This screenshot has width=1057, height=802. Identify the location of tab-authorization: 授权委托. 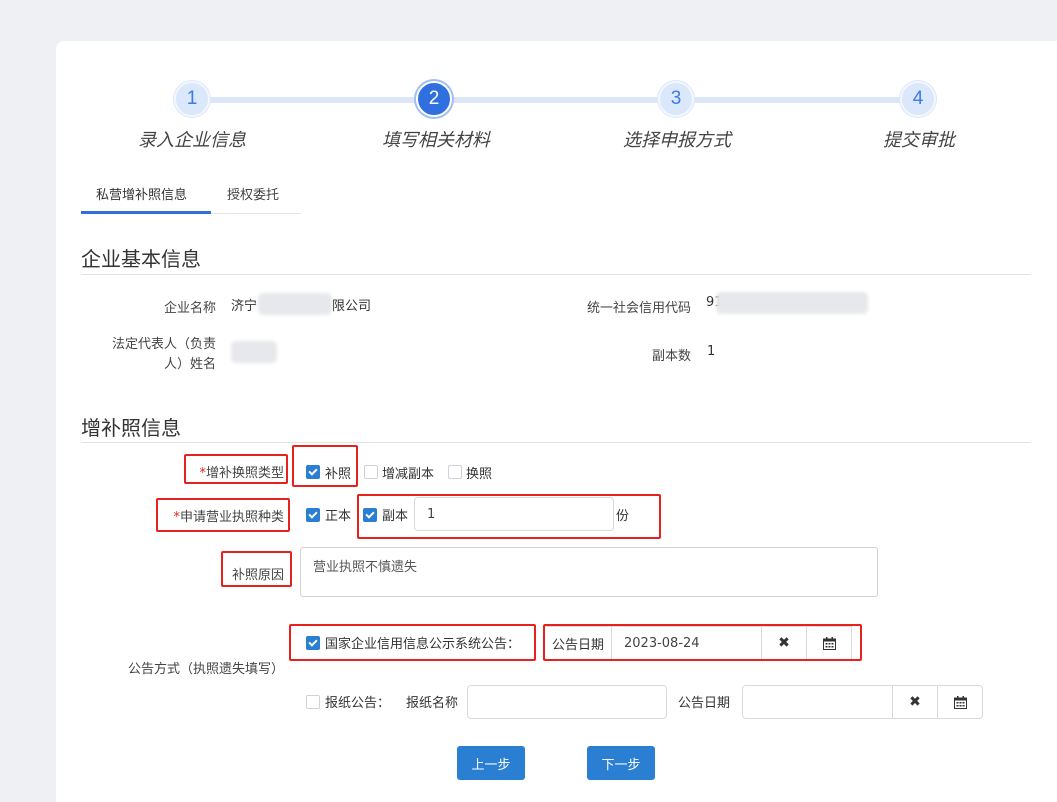
(253, 193).